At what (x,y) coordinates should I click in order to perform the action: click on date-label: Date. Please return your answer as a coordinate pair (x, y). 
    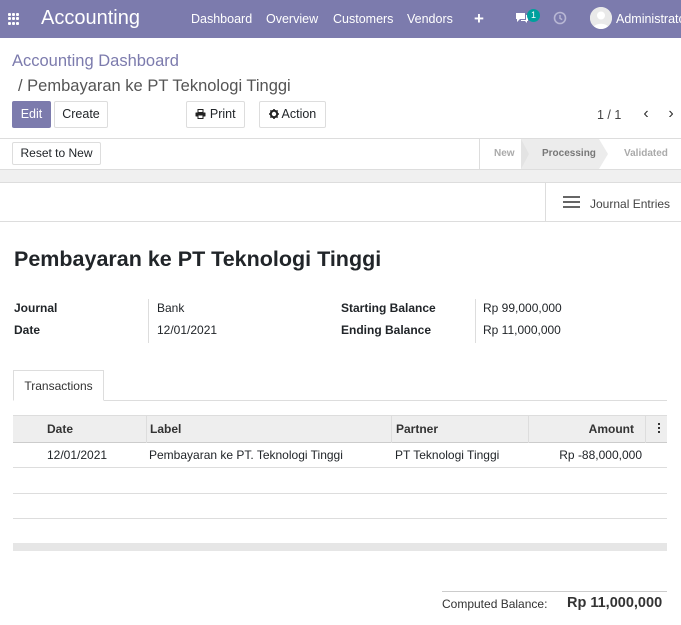
    Looking at the image, I should click on (27, 330).